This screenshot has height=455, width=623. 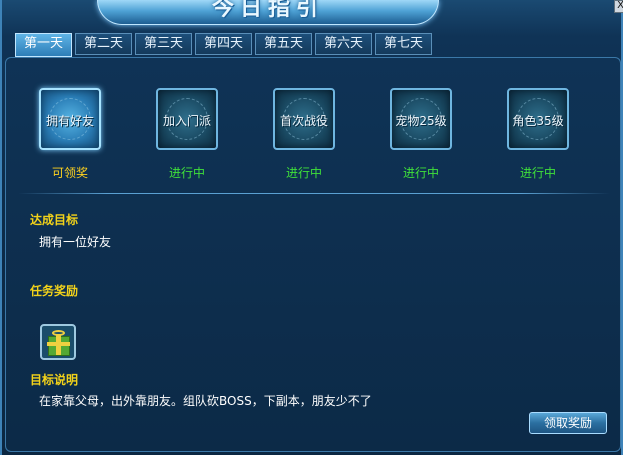 What do you see at coordinates (223, 44) in the screenshot?
I see `tab-day-4: 第四天` at bounding box center [223, 44].